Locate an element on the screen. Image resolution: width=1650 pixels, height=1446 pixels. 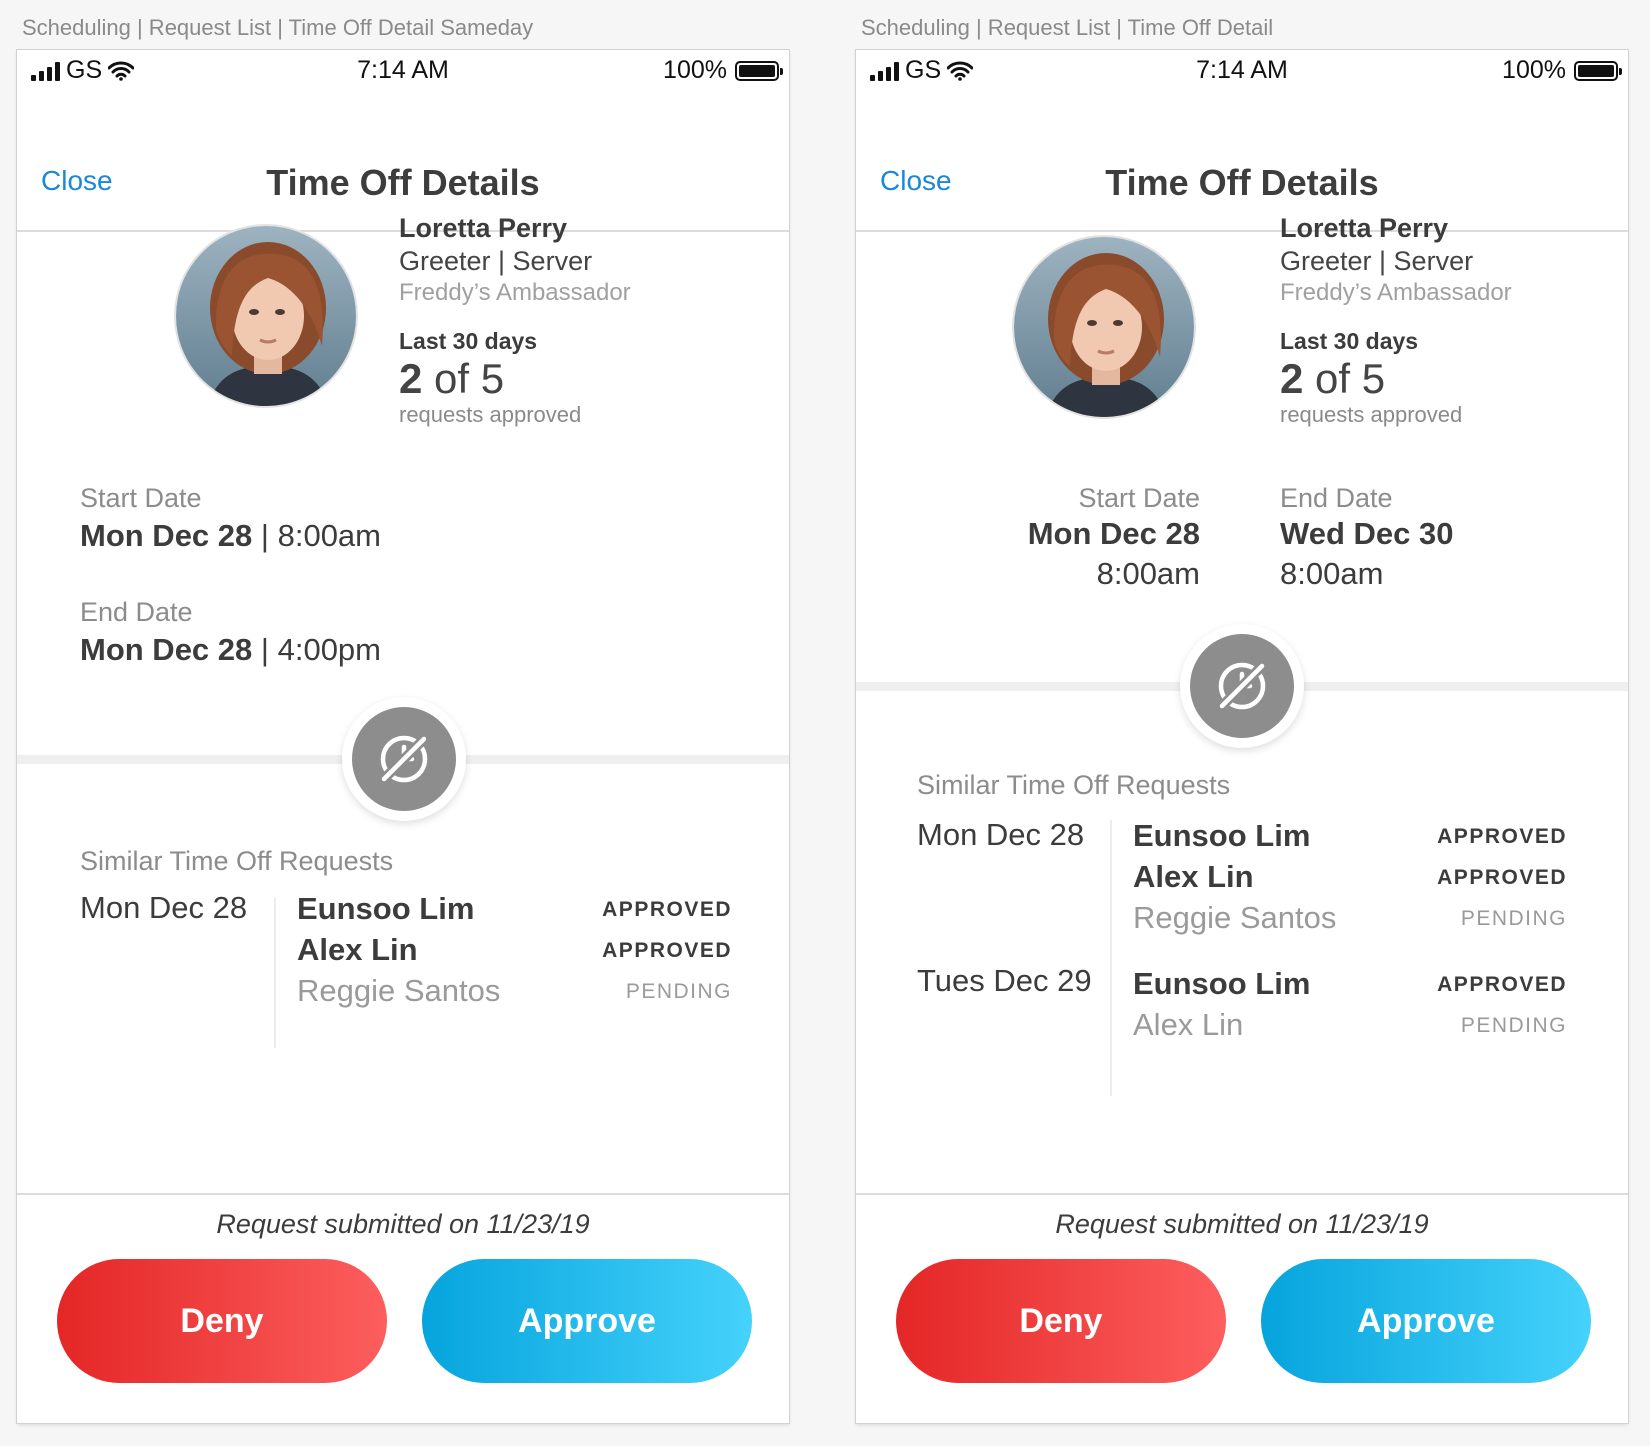
start-date-value: Mon Dec 28 | 8:00am is located at coordinates (230, 536).